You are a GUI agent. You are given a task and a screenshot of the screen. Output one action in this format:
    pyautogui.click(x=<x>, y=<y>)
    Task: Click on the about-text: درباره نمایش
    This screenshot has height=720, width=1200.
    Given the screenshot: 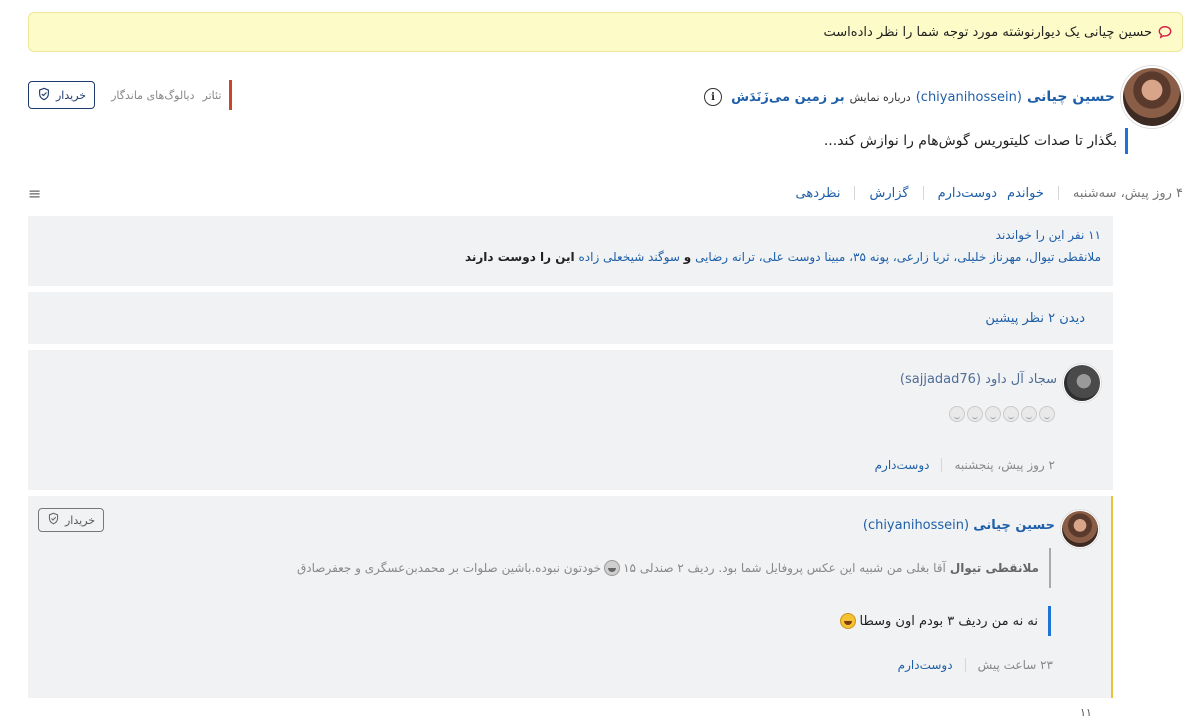 What is the action you would take?
    pyautogui.click(x=880, y=97)
    